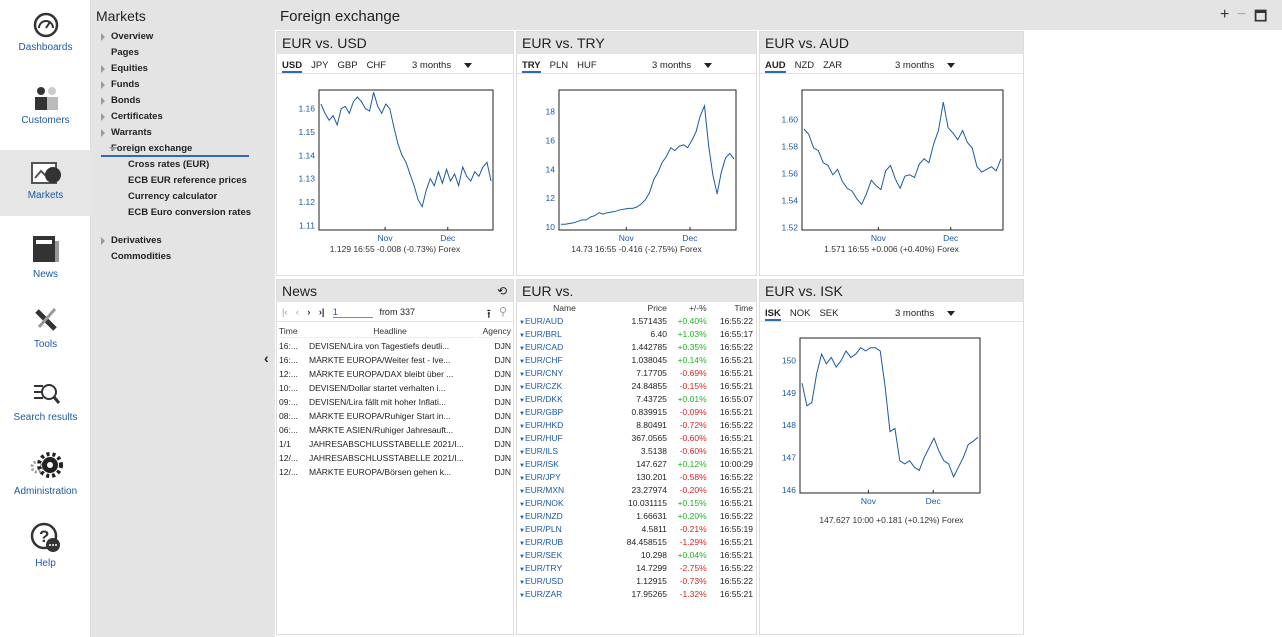  I want to click on currency-tab: USD, so click(292, 66).